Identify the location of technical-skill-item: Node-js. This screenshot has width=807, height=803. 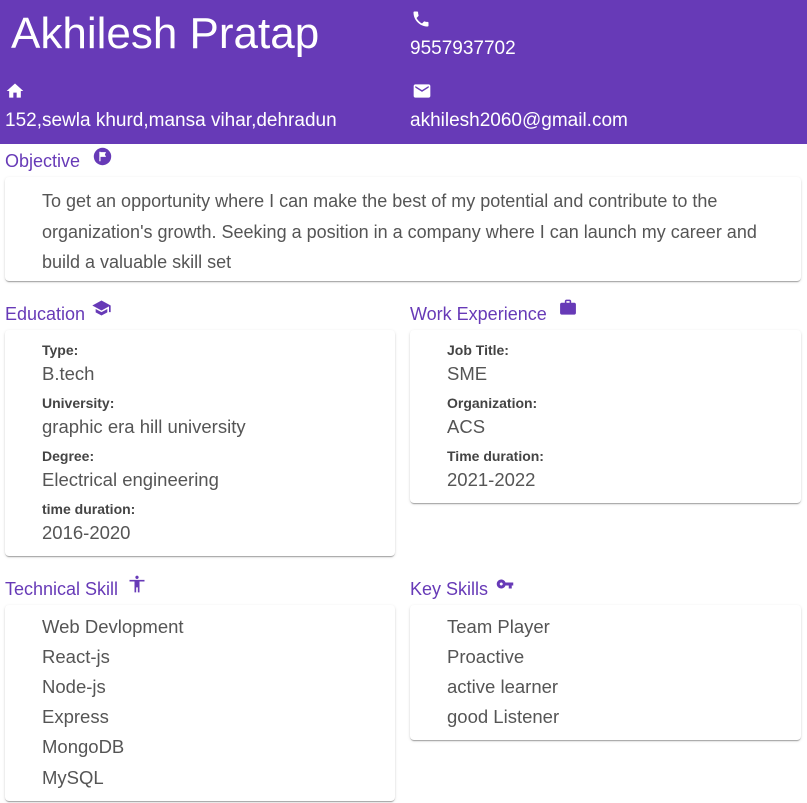
(74, 686).